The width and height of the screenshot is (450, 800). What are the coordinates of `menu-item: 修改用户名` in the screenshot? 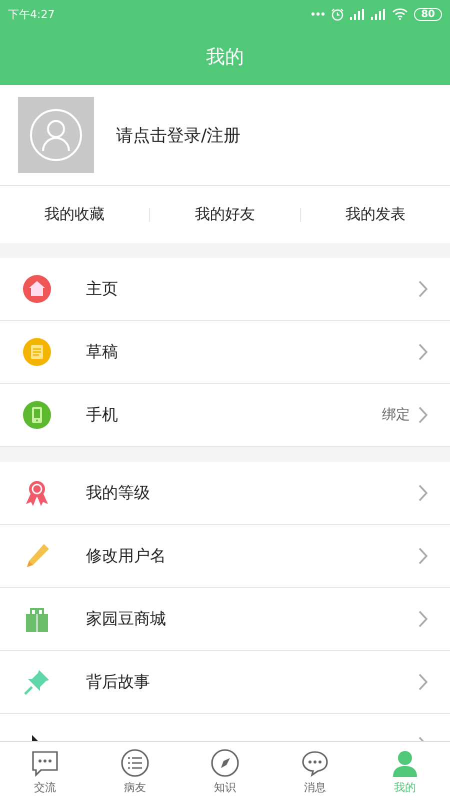 It's located at (225, 556).